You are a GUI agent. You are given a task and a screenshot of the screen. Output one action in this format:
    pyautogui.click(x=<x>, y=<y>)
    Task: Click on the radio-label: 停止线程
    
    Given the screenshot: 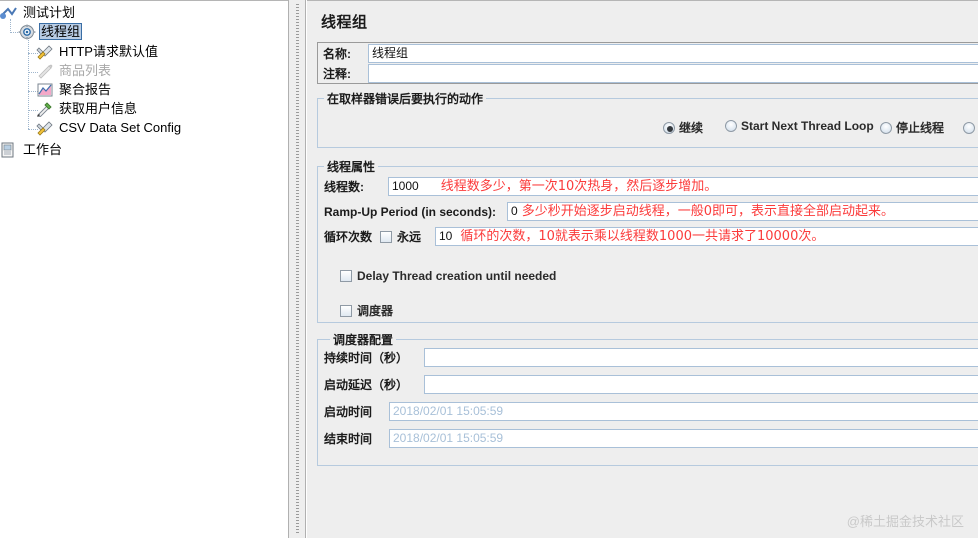 What is the action you would take?
    pyautogui.click(x=920, y=128)
    